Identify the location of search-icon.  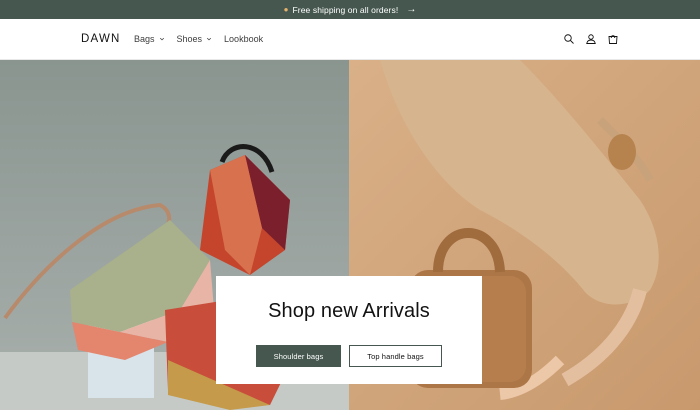
(569, 39).